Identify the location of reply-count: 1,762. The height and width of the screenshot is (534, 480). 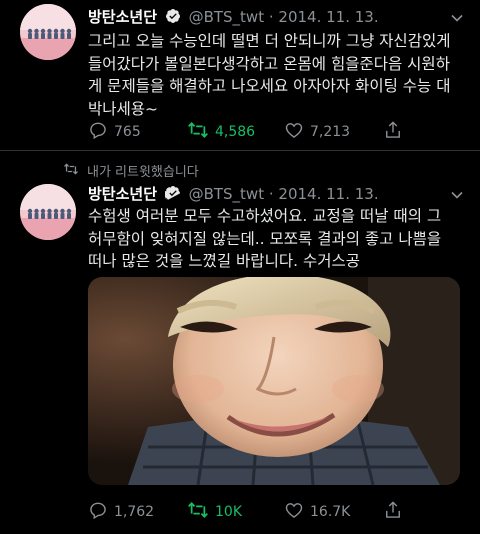
(134, 512).